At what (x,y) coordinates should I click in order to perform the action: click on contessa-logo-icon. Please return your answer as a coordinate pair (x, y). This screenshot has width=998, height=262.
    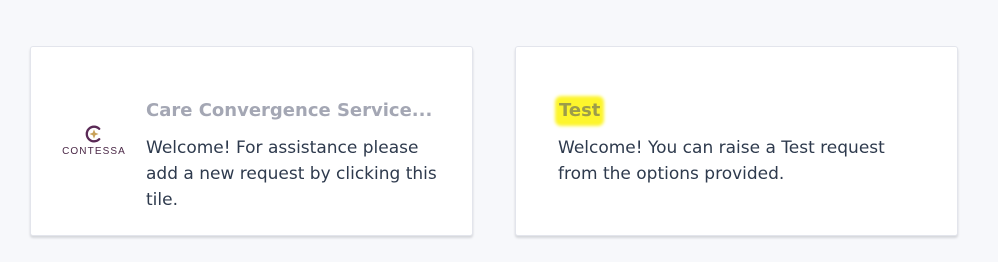
    Looking at the image, I should click on (93, 134).